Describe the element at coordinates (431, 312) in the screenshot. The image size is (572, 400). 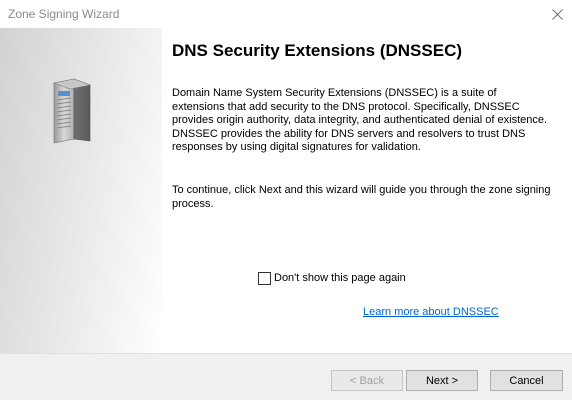
I see `learn-more-link: Learn more about DNSSEC` at that location.